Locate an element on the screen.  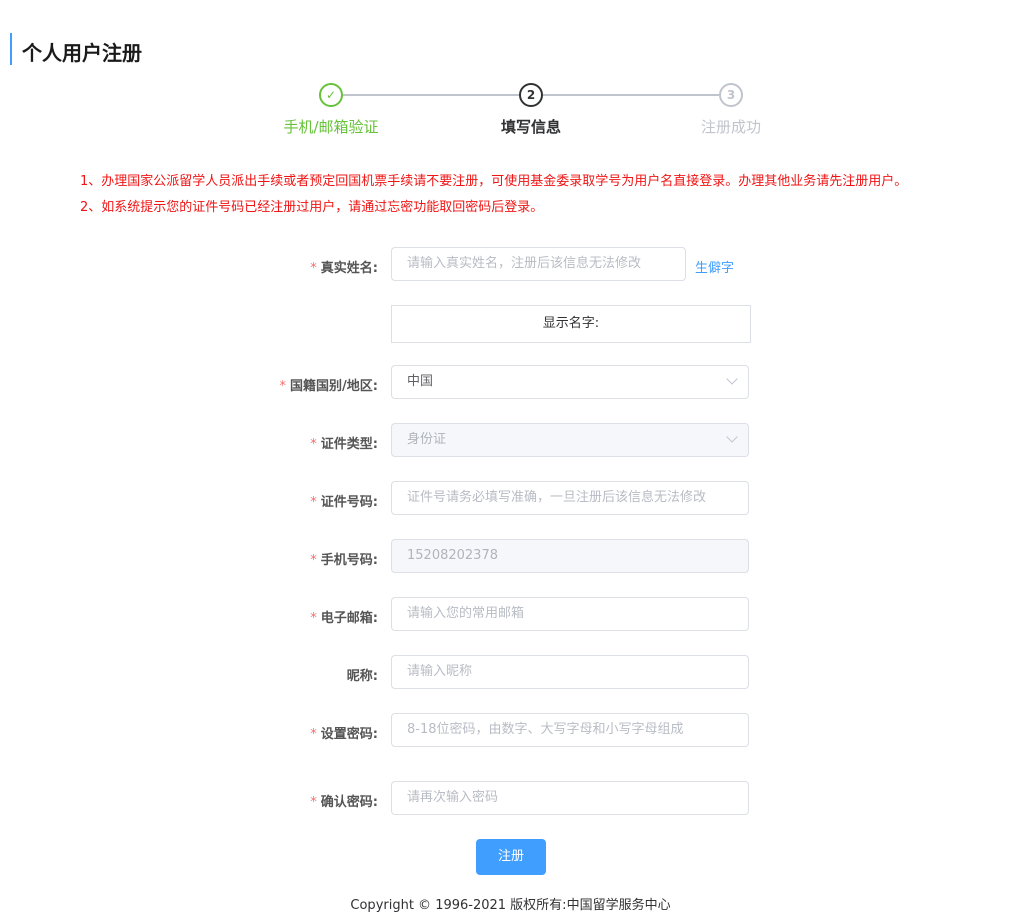
page-title: 个人用户注册 is located at coordinates (82, 53).